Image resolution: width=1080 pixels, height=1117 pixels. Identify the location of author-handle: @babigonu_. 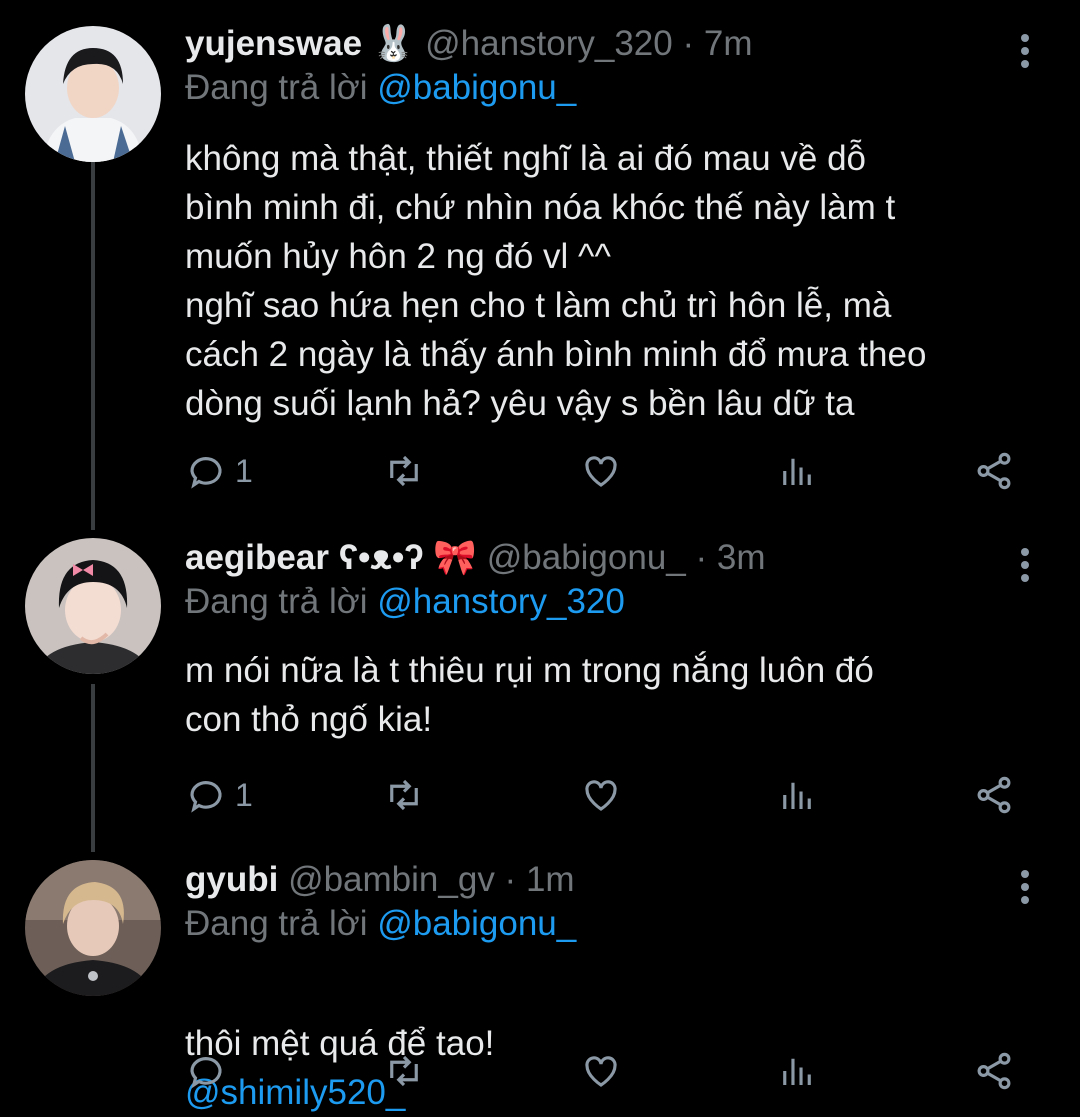
(586, 557).